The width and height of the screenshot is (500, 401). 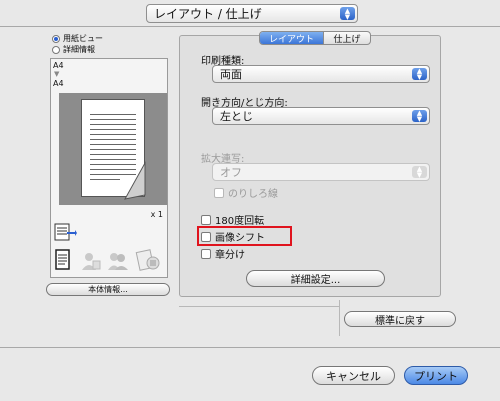 What do you see at coordinates (65, 232) in the screenshot?
I see `printer-device-icon` at bounding box center [65, 232].